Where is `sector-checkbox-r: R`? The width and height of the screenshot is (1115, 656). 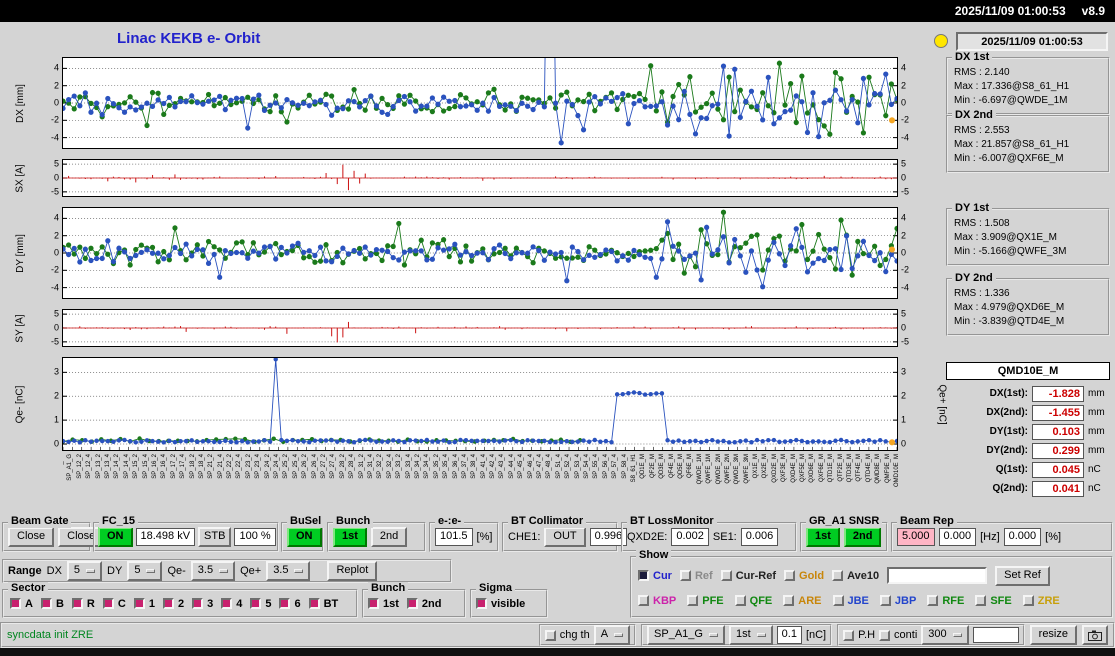
sector-checkbox-r: R is located at coordinates (83, 603).